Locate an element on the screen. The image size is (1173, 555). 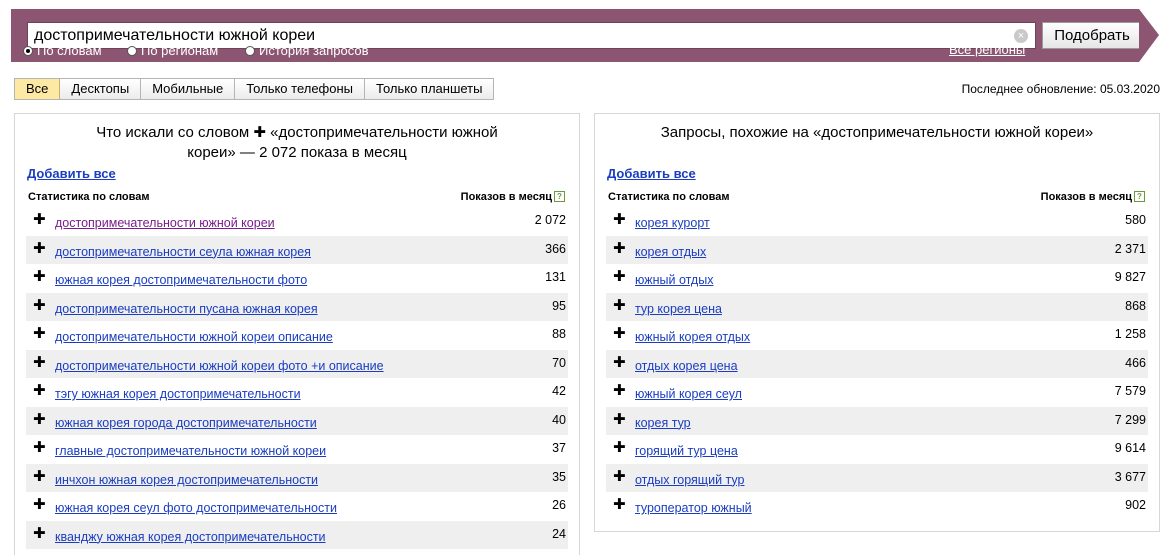
phrase-link: горящий тур цена is located at coordinates (686, 451).